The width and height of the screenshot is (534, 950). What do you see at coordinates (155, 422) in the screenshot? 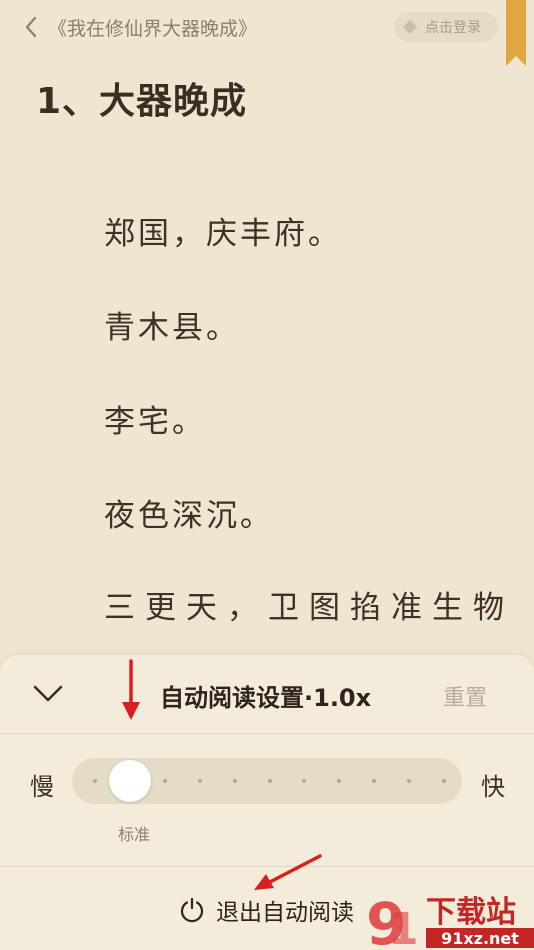
I see `paragraph: 李宅。` at bounding box center [155, 422].